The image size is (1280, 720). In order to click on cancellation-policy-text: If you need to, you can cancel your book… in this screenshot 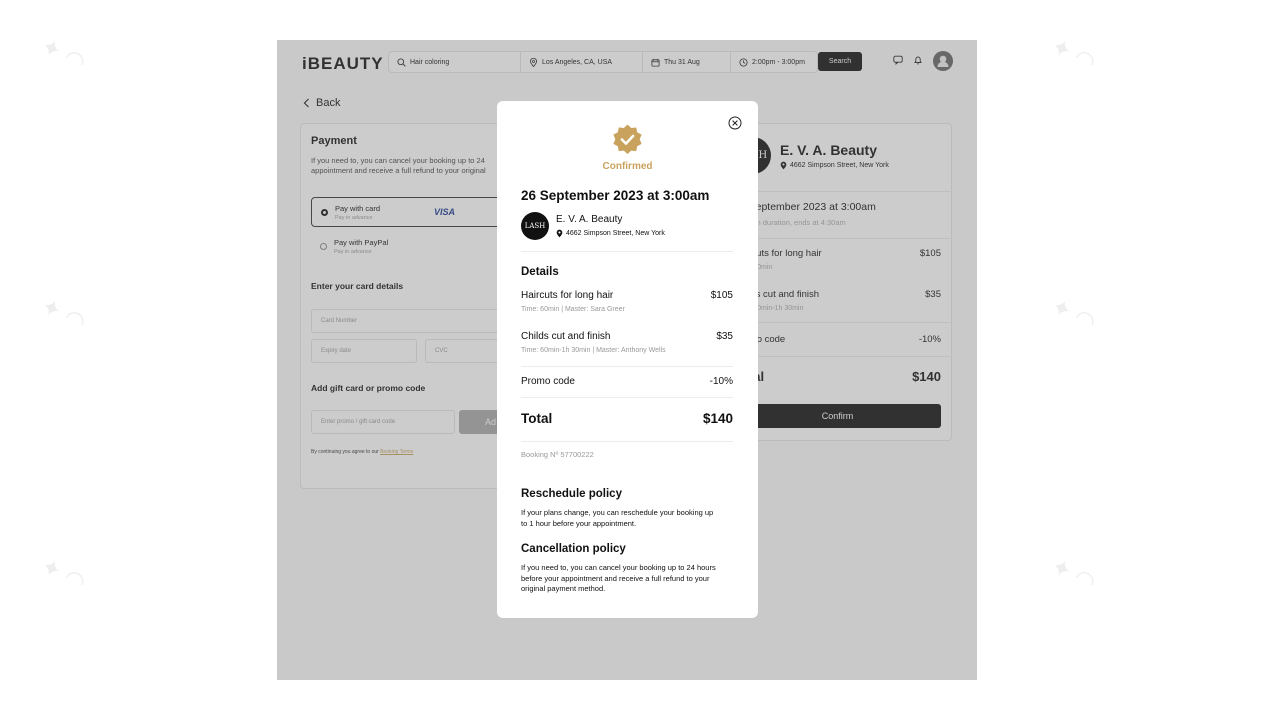, I will do `click(618, 578)`.